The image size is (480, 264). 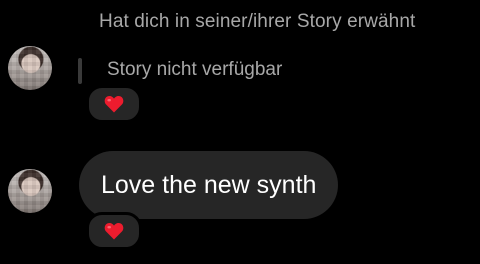 I want to click on story-reply-indicator, so click(x=80, y=71).